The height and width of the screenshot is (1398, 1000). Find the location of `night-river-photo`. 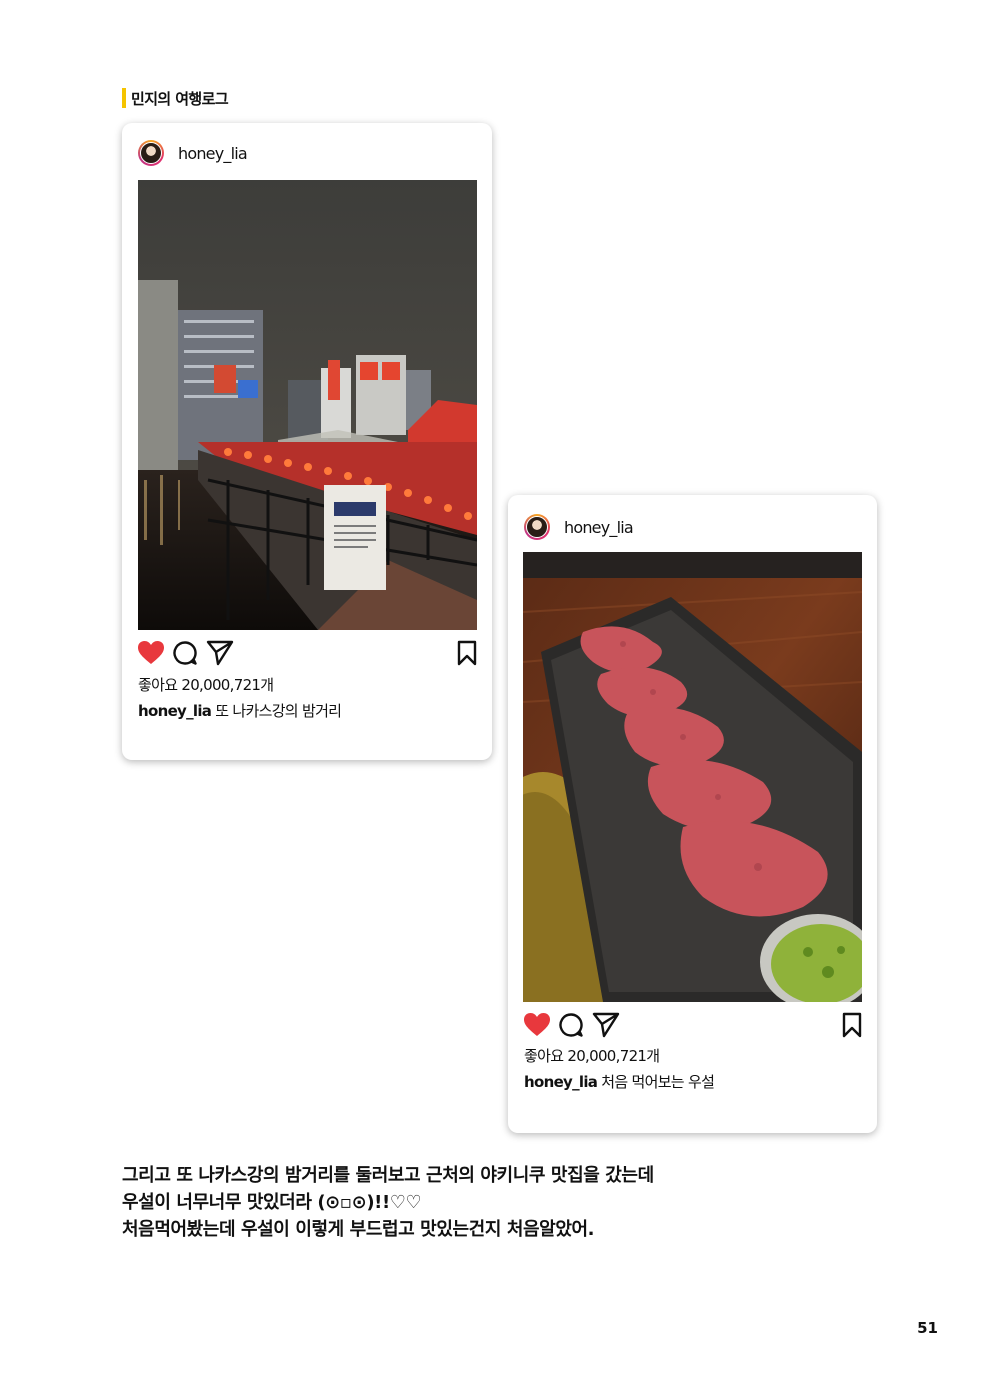

night-river-photo is located at coordinates (307, 405).